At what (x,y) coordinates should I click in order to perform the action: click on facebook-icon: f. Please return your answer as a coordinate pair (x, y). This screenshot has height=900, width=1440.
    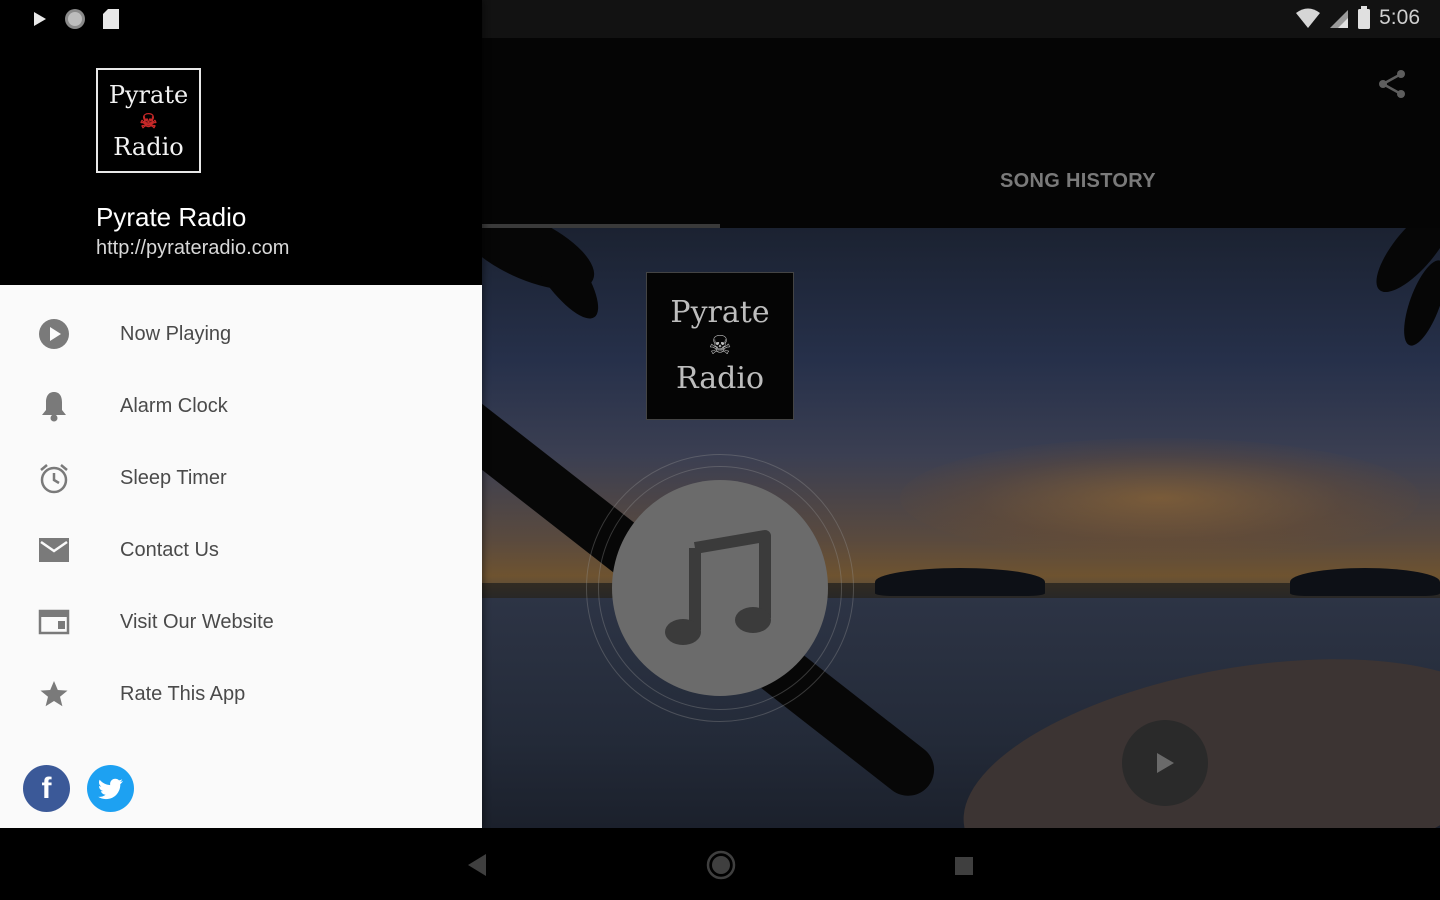
    Looking at the image, I should click on (46, 788).